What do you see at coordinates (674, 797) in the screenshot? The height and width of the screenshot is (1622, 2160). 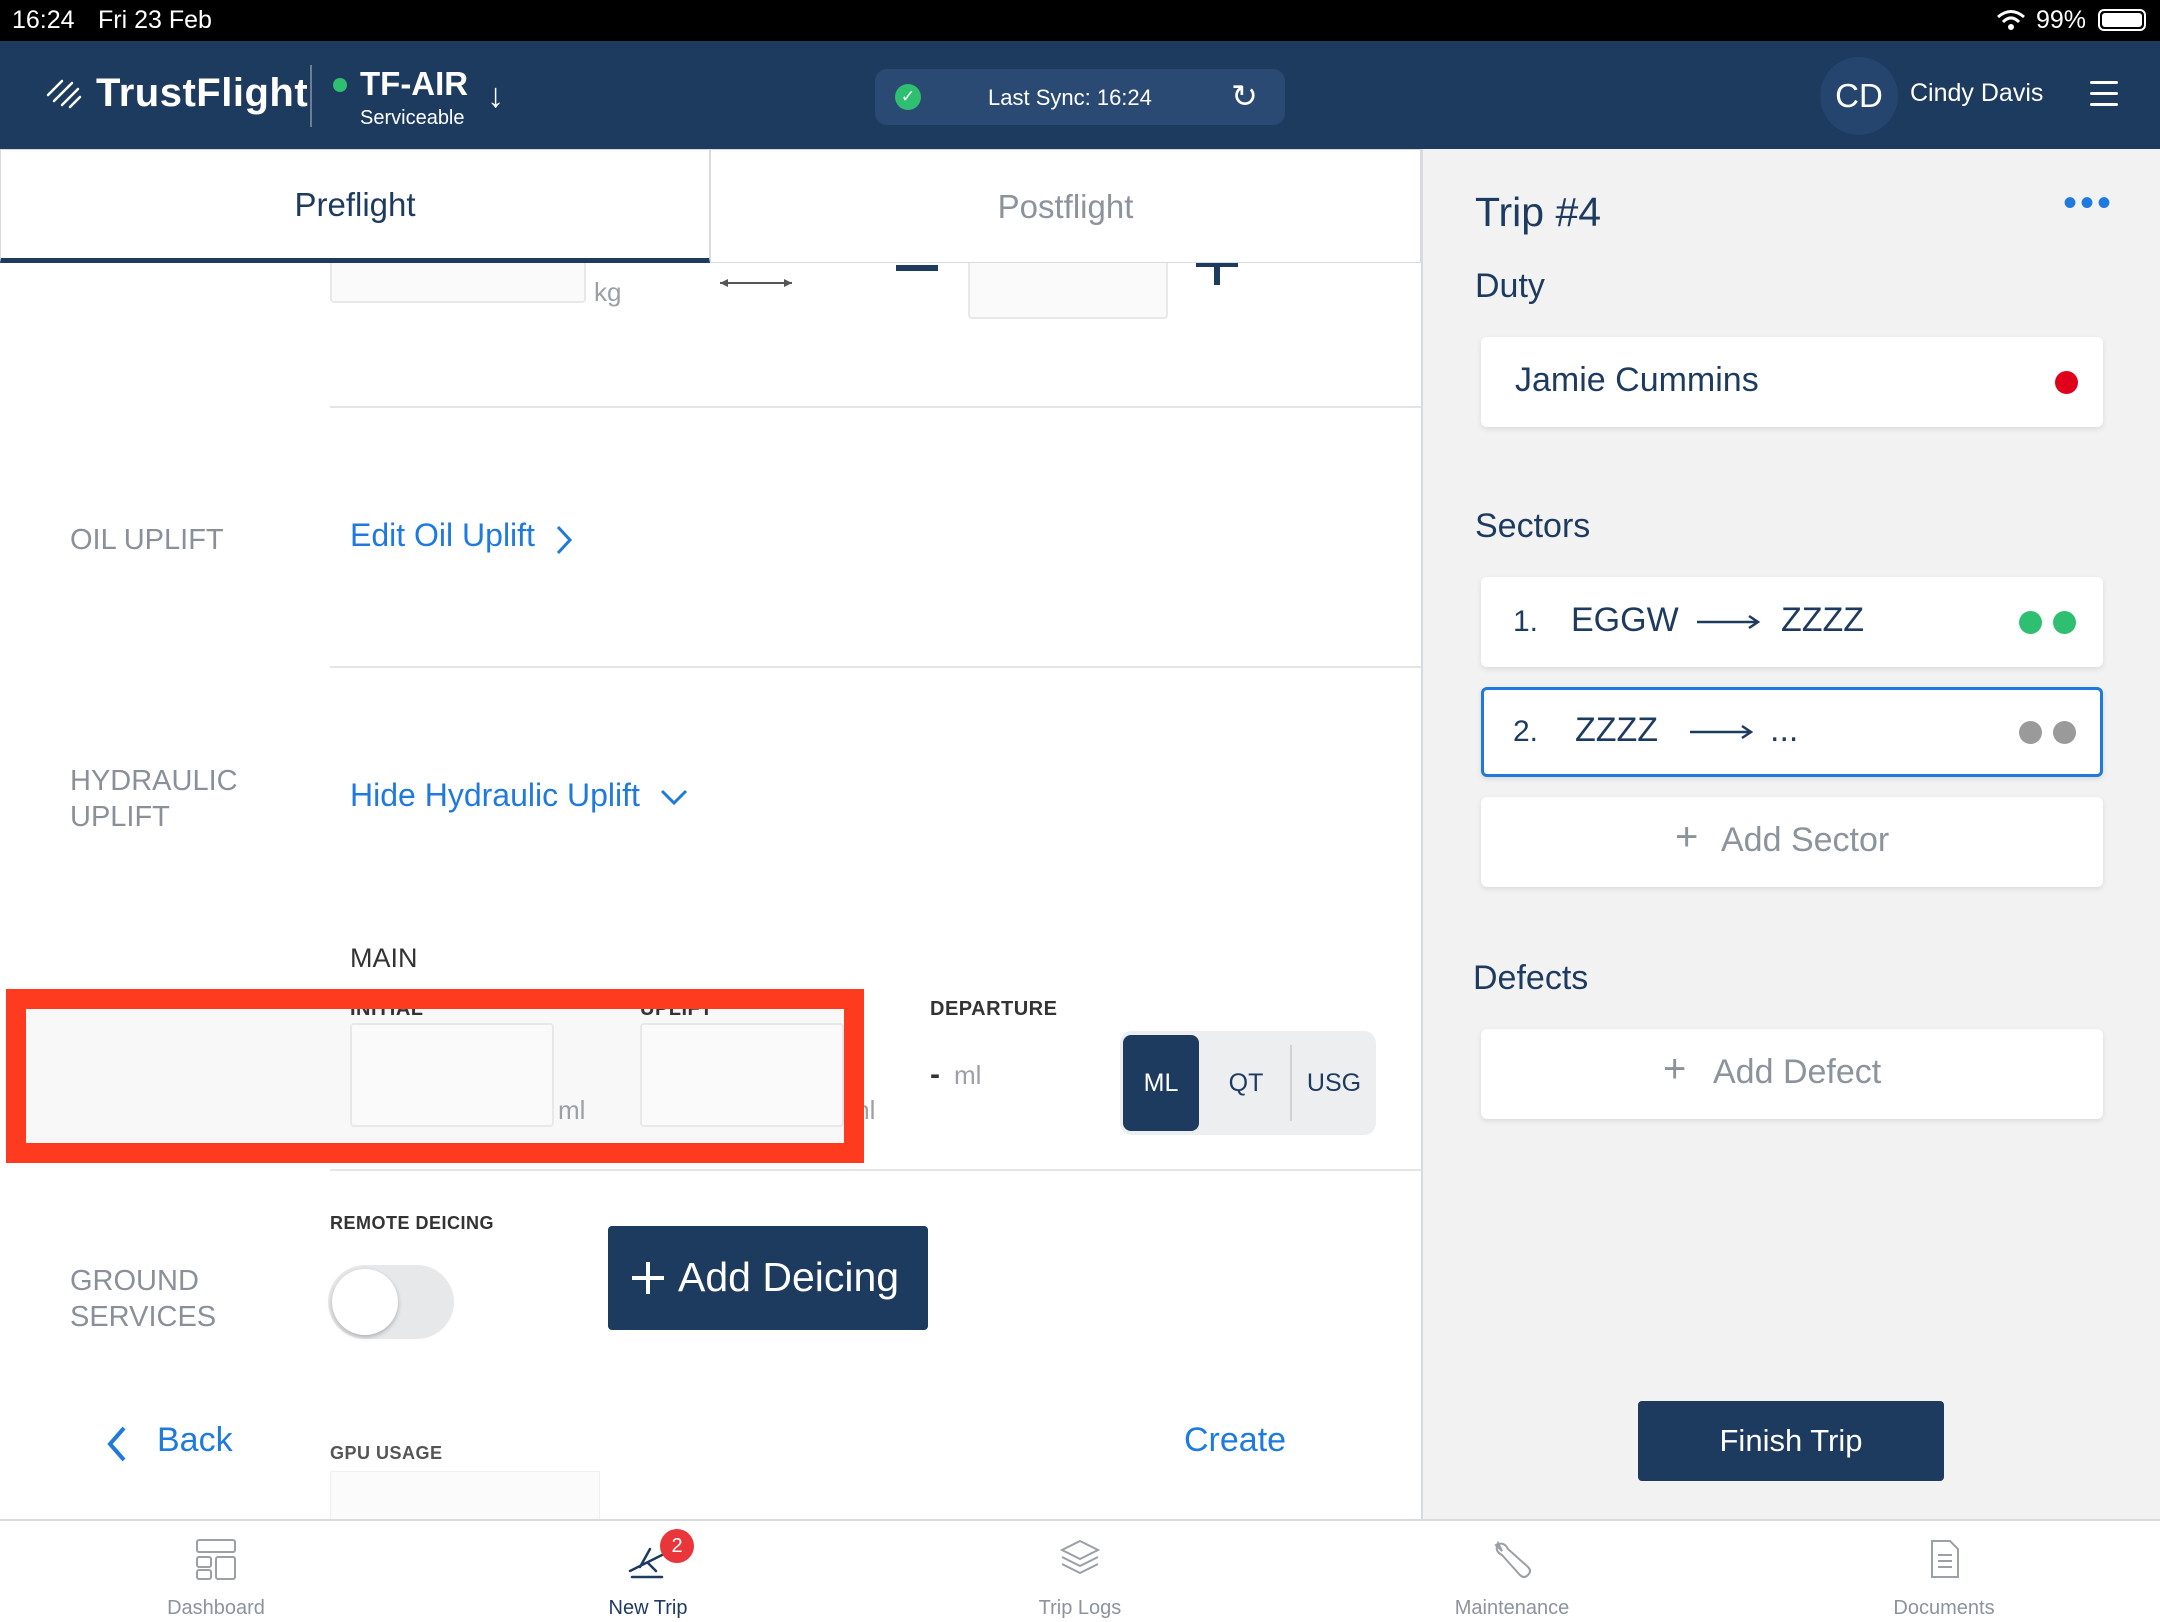 I see `chevron-down-icon` at bounding box center [674, 797].